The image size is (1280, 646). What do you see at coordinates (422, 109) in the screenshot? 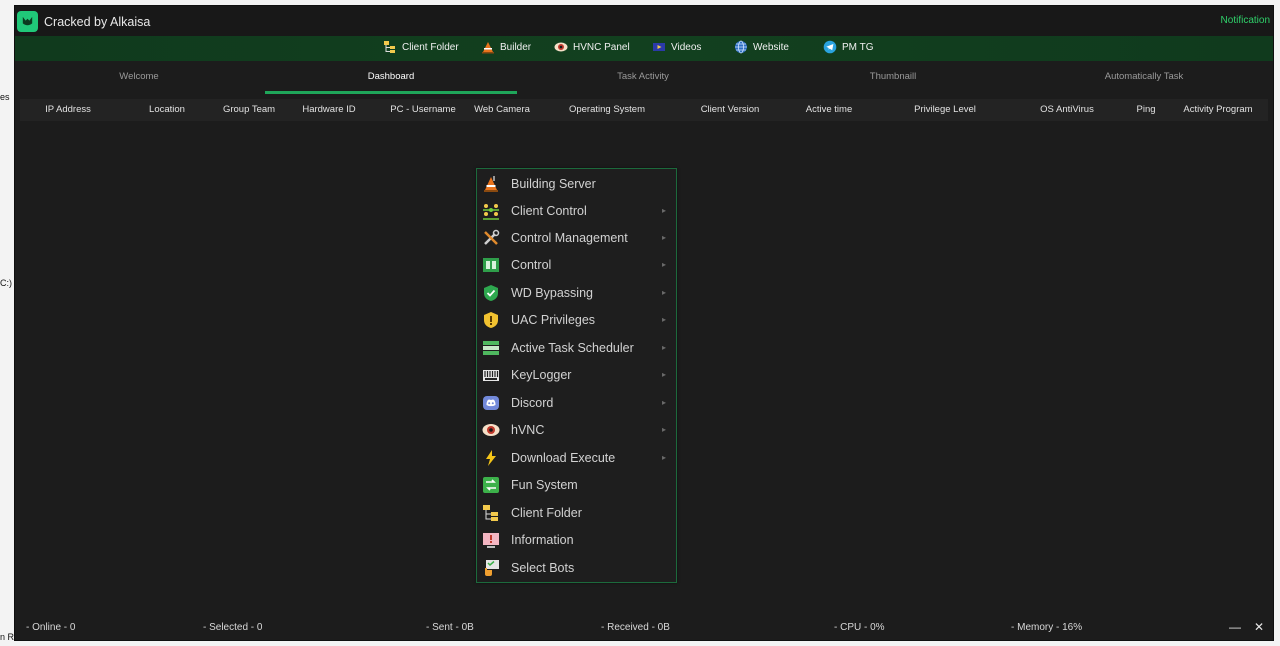
I see `column-header: PC - Username` at bounding box center [422, 109].